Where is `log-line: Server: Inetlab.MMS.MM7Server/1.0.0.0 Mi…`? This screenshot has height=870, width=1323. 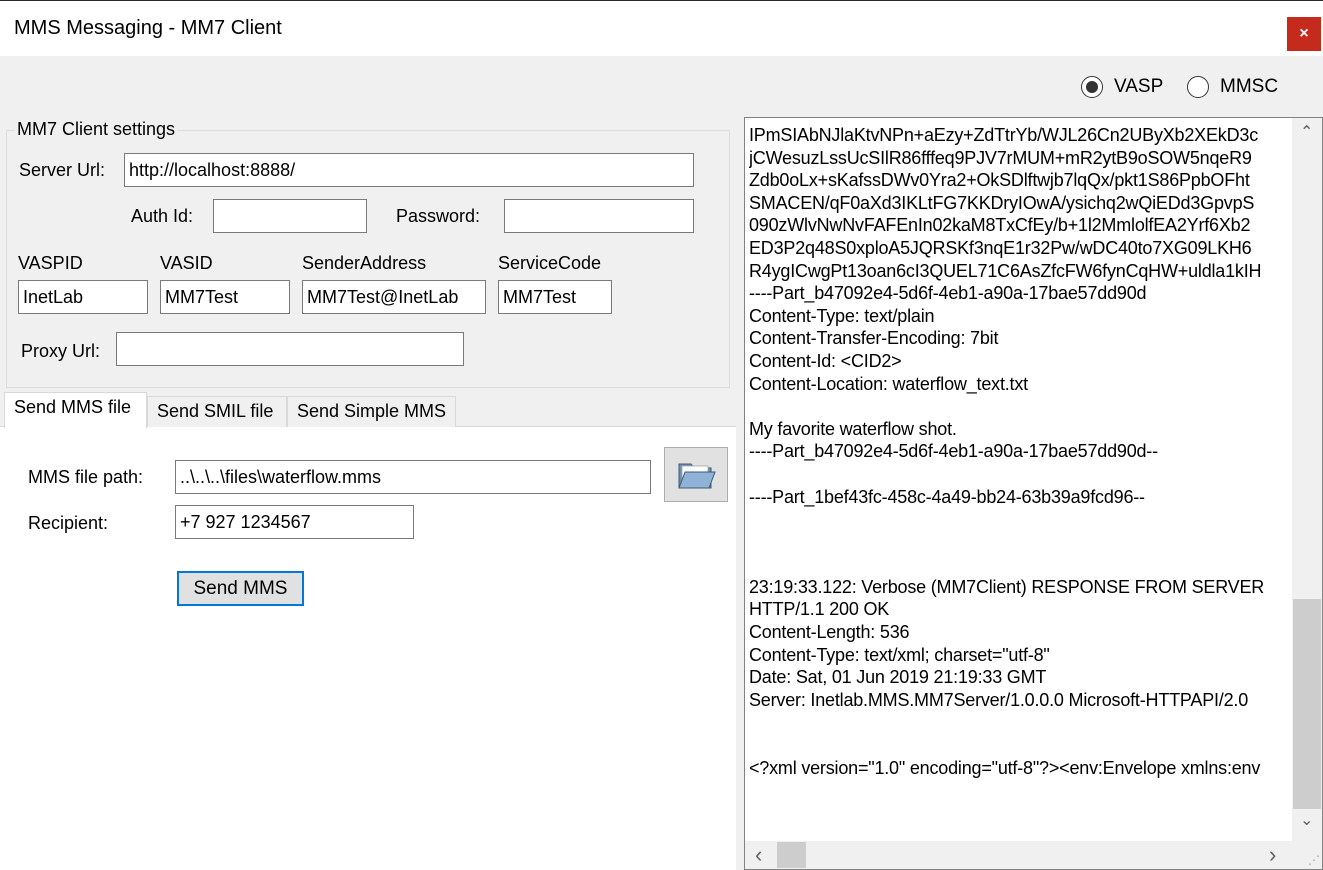 log-line: Server: Inetlab.MMS.MM7Server/1.0.0.0 Mi… is located at coordinates (999, 699).